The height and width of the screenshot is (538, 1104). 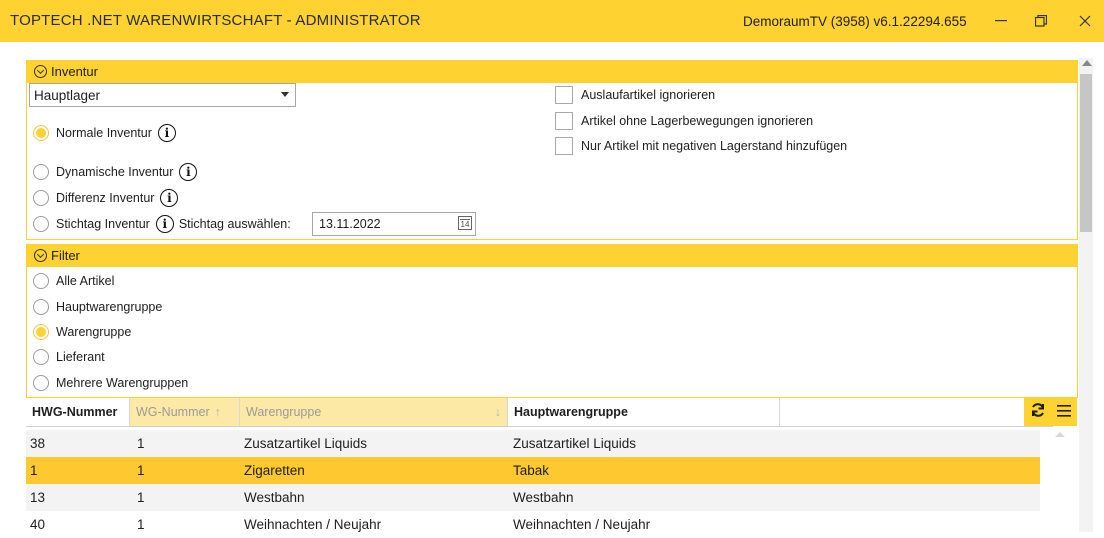 I want to click on radio-differenz-inventur: Differenz Inventur i, so click(x=106, y=198).